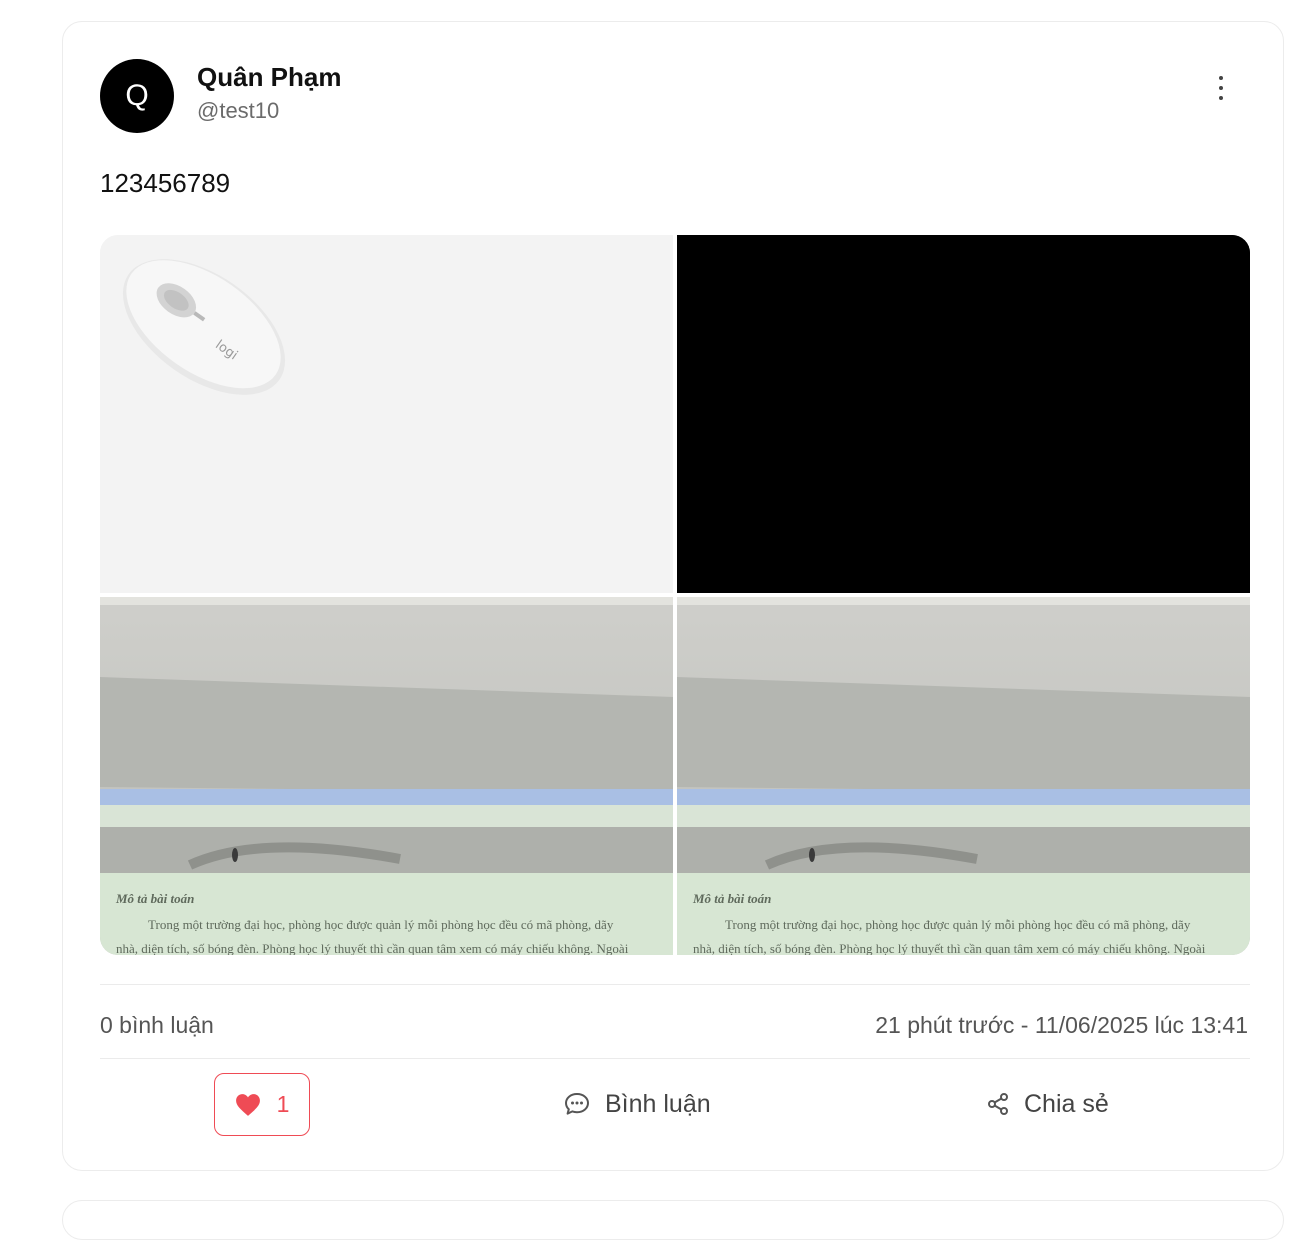 The width and height of the screenshot is (1312, 1240). What do you see at coordinates (1221, 78) in the screenshot?
I see `more-vertical-icon` at bounding box center [1221, 78].